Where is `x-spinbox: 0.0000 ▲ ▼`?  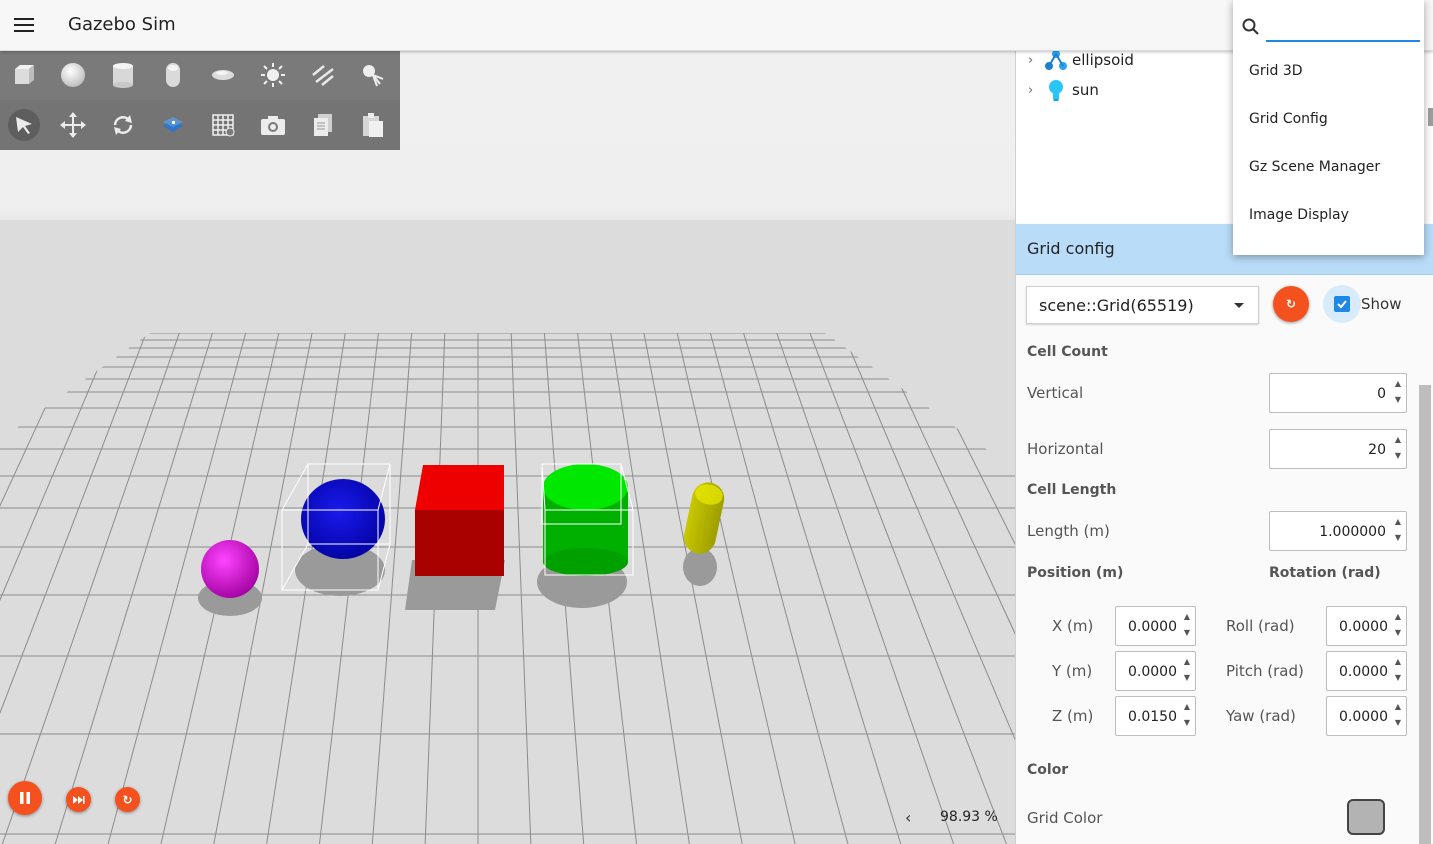
x-spinbox: 0.0000 ▲ ▼ is located at coordinates (1155, 626).